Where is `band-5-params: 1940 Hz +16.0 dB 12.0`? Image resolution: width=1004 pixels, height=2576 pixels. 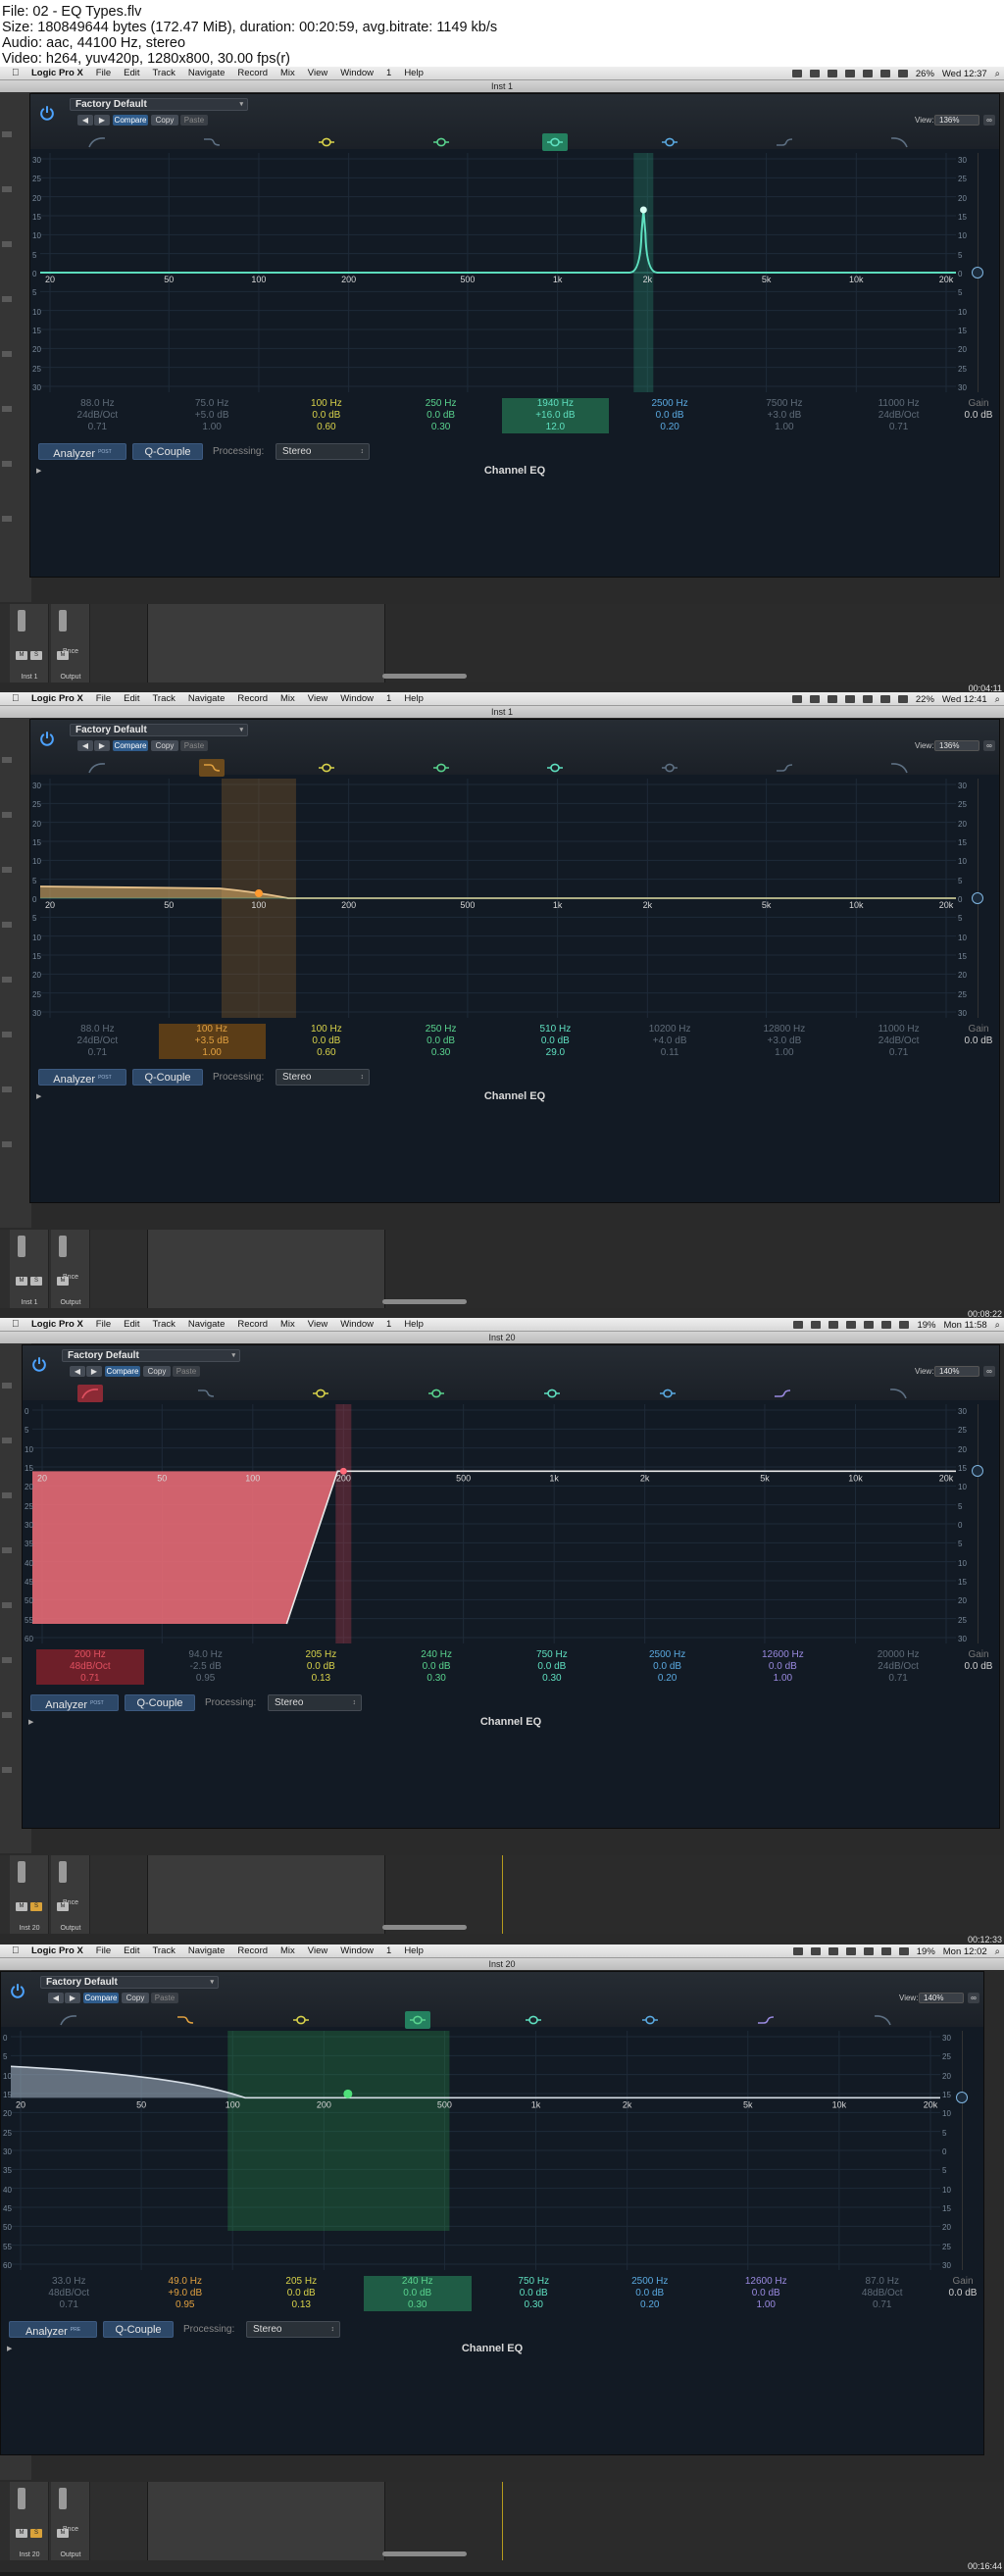
band-5-params: 1940 Hz +16.0 dB 12.0 is located at coordinates (555, 415).